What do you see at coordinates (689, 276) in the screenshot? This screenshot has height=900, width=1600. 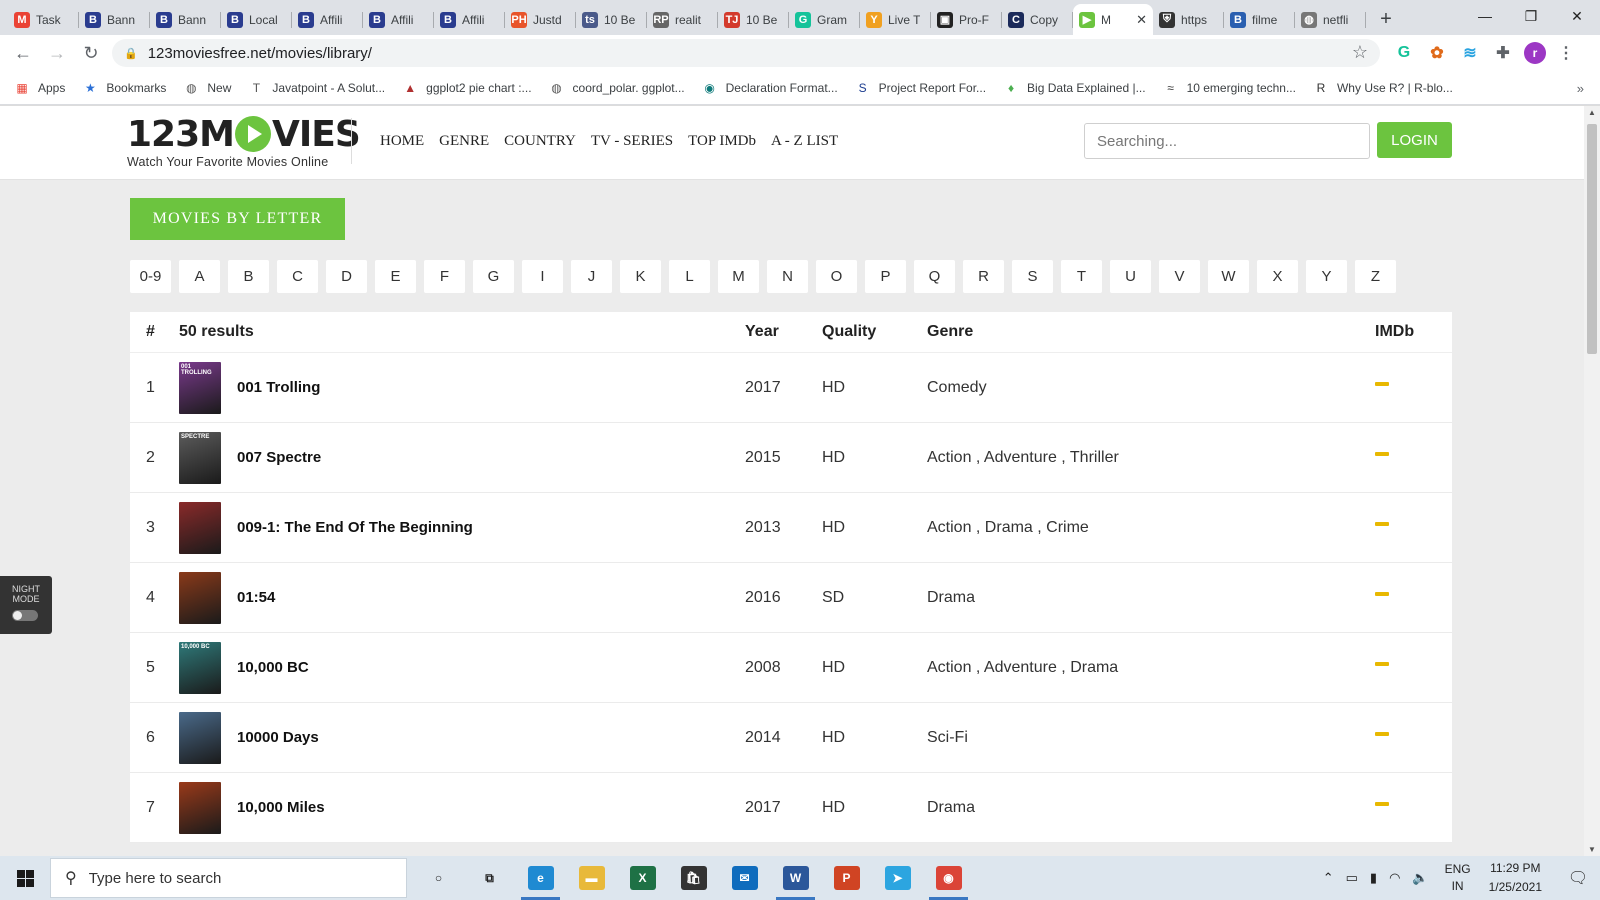 I see `letter-button: L` at bounding box center [689, 276].